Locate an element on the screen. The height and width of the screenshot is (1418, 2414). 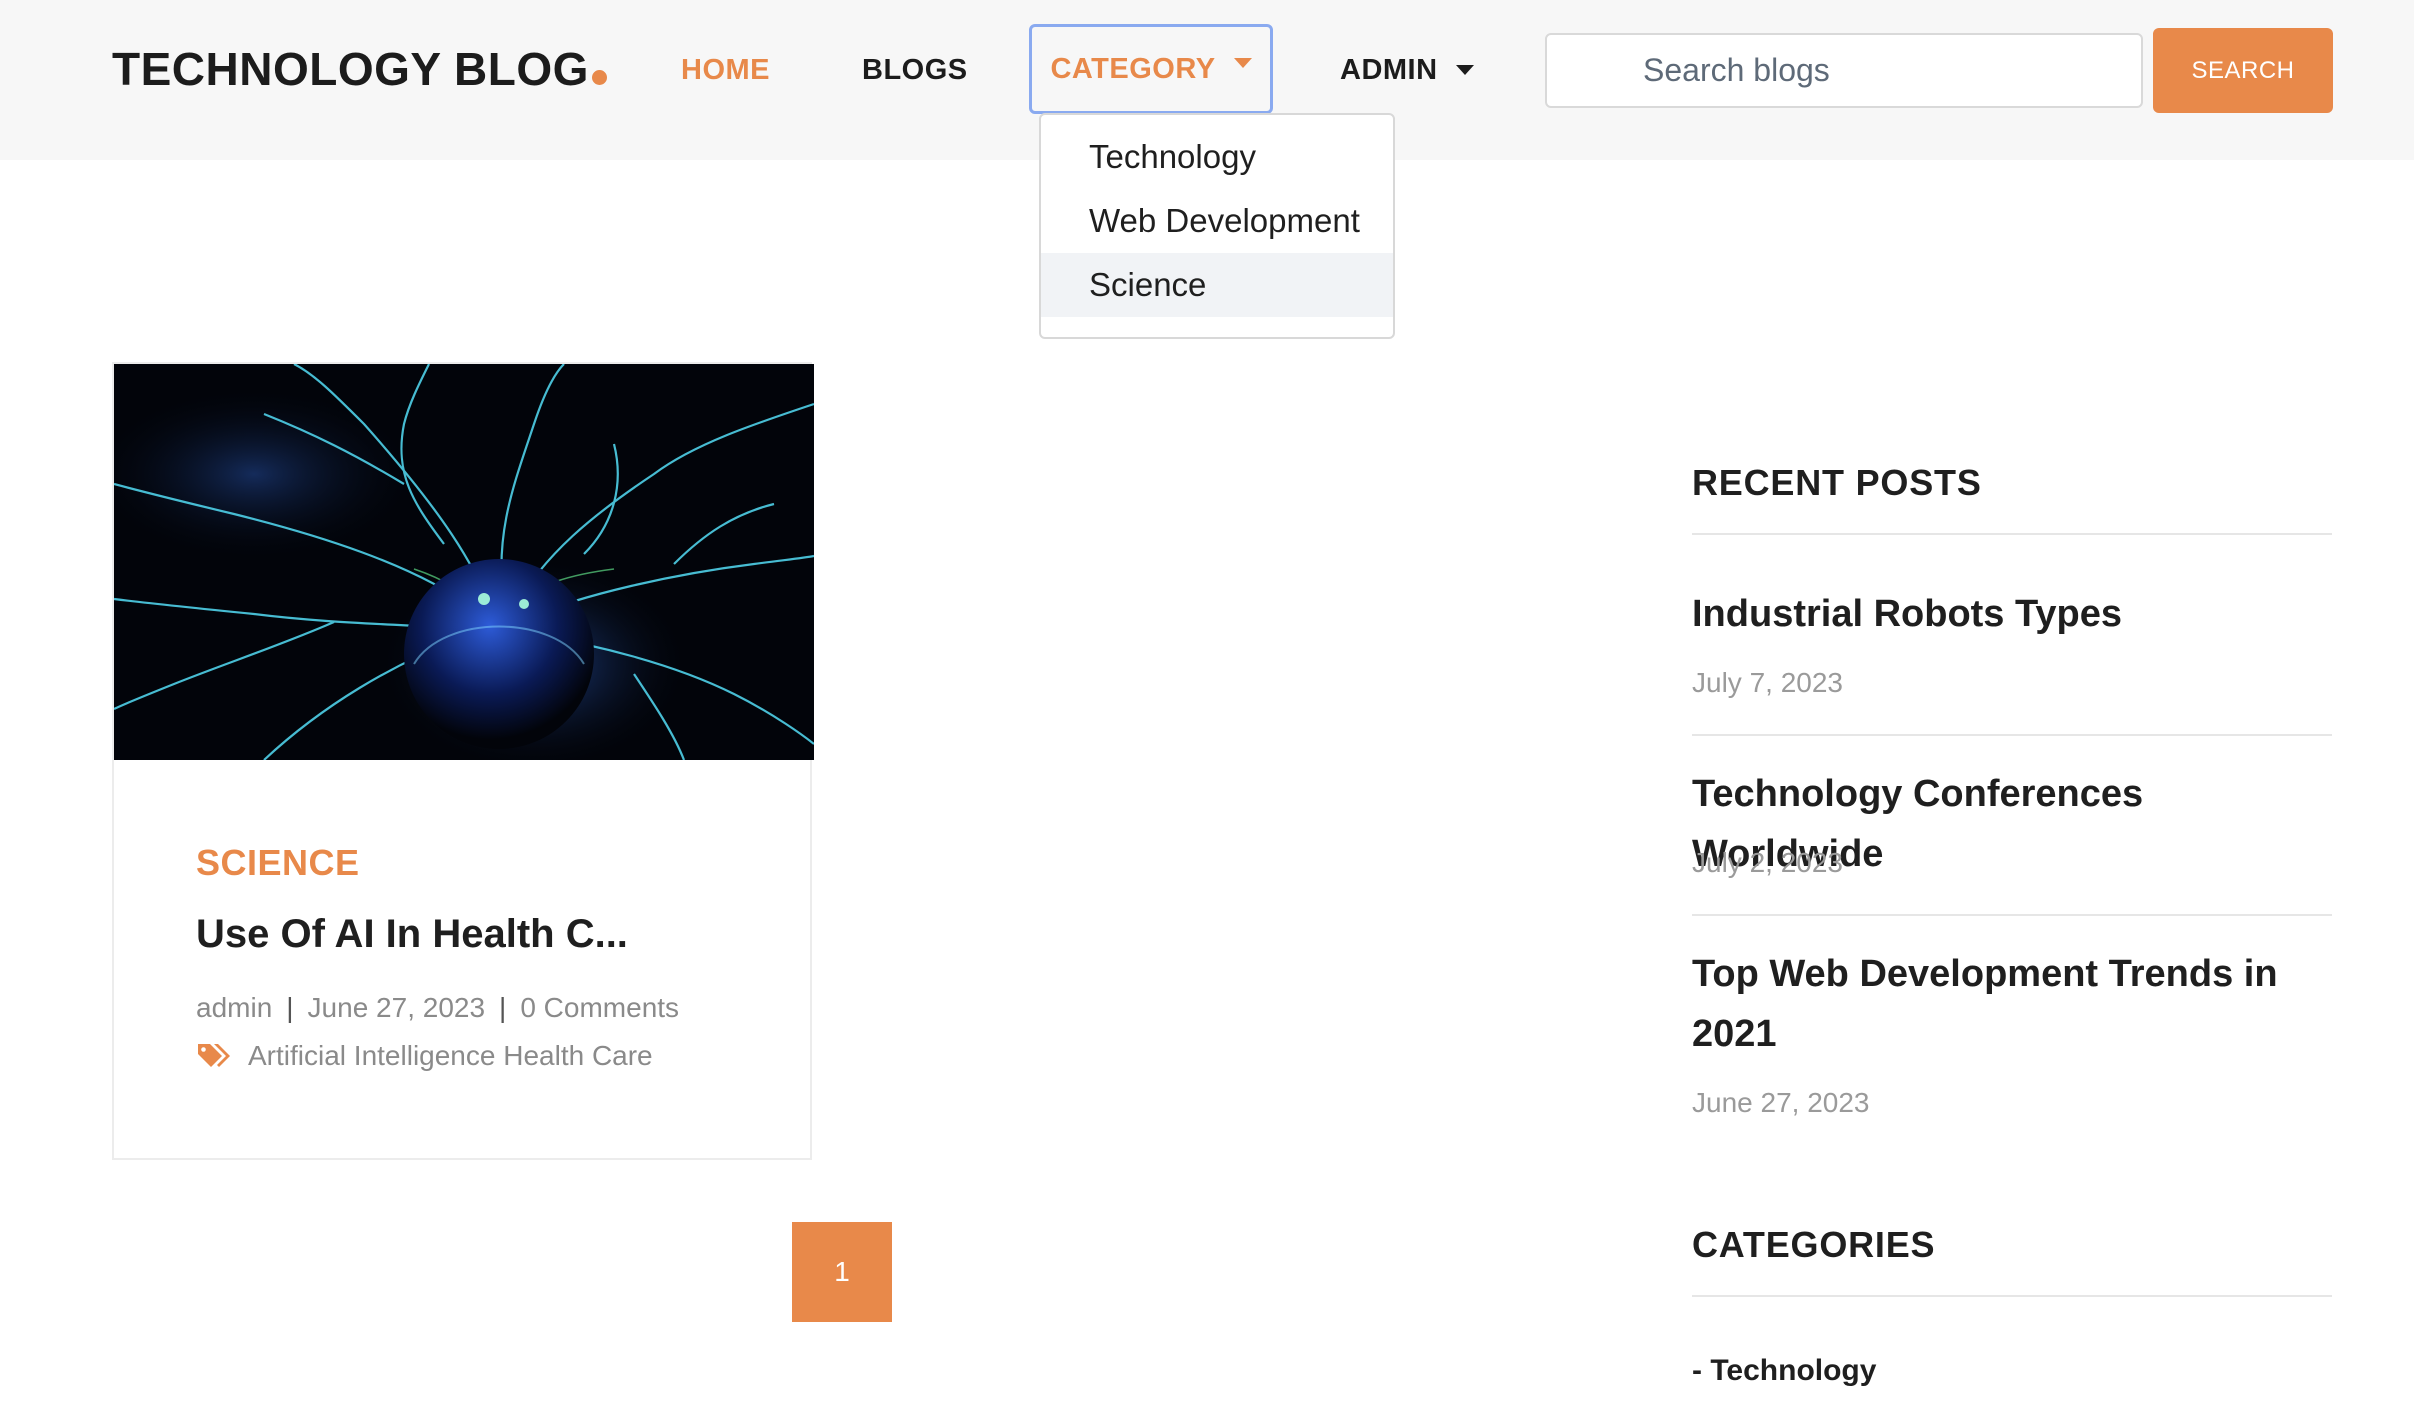
category-dropdown-menu: Technology Web Development Science is located at coordinates (1217, 226).